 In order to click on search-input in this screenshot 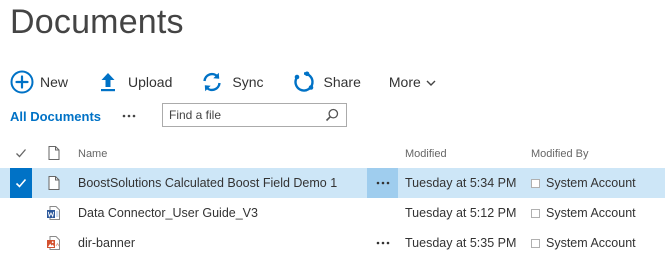, I will do `click(242, 115)`.